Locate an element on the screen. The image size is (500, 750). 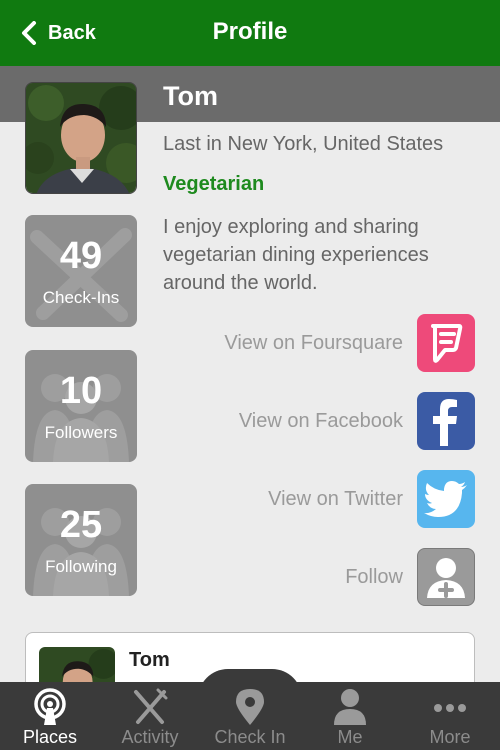
follow-link: Follow is located at coordinates (410, 577).